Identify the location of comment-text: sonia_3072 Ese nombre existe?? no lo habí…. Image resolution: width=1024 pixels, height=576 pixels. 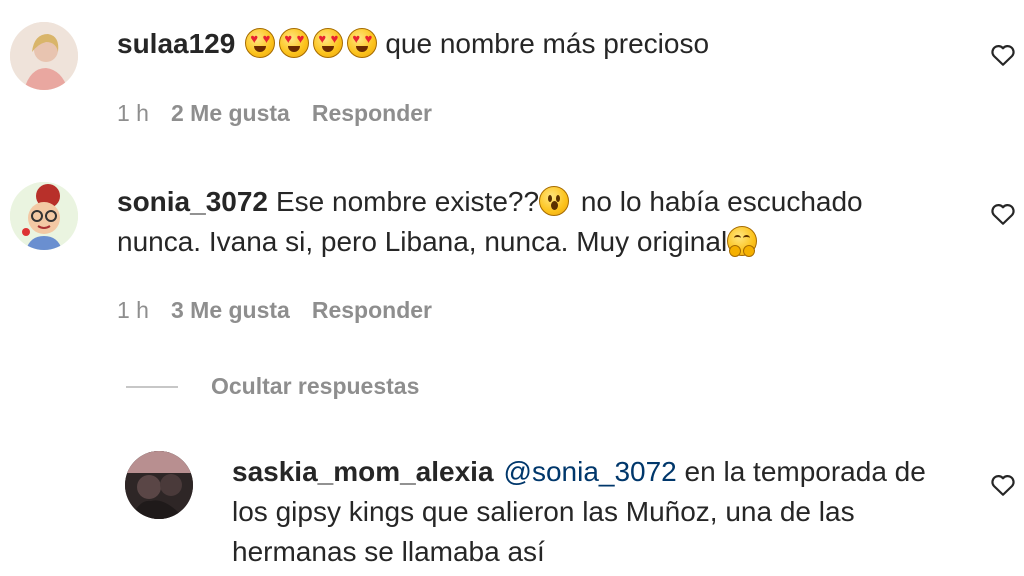
(542, 222).